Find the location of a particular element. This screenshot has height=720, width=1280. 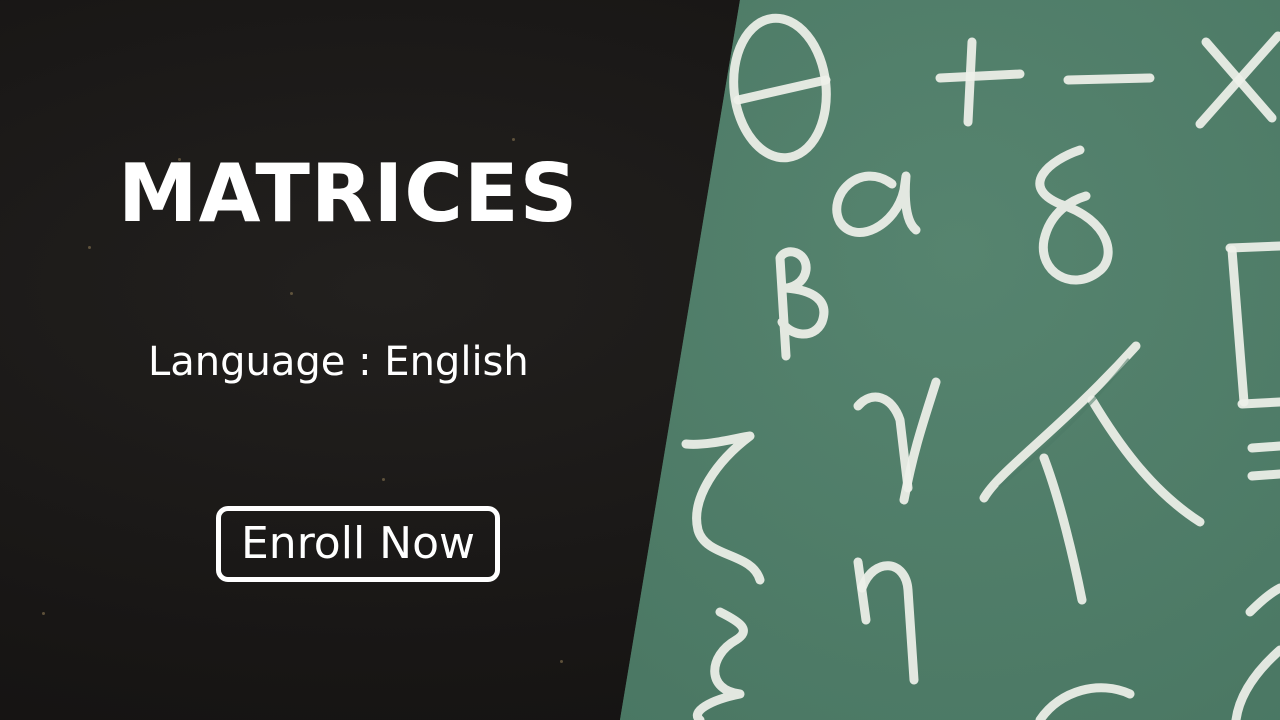

enroll-now-button: Enroll Now is located at coordinates (358, 544).